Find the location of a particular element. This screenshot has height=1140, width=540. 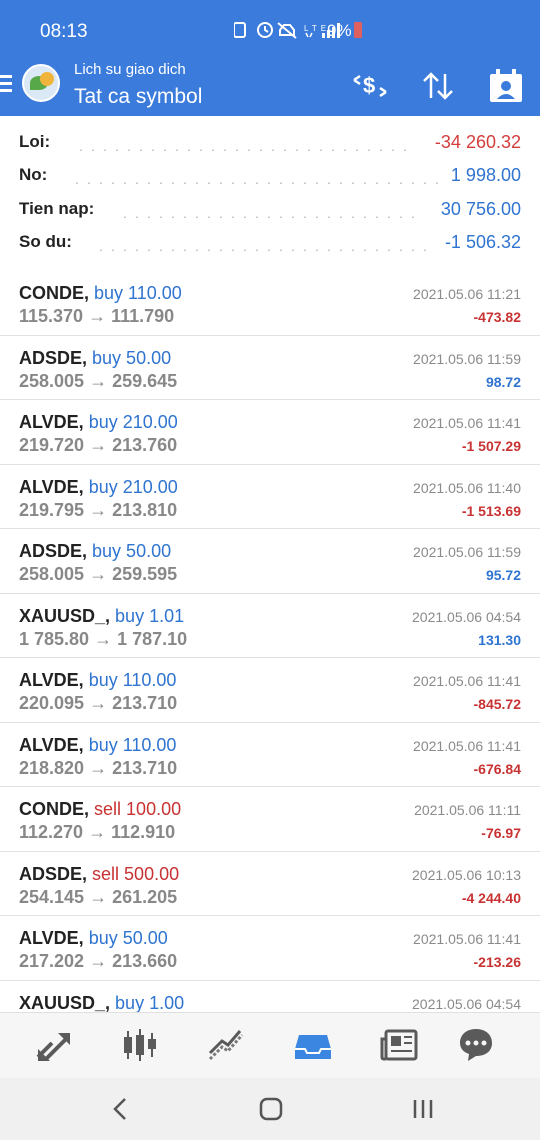

trade-date: 2021.05.06 11:11 is located at coordinates (467, 810).